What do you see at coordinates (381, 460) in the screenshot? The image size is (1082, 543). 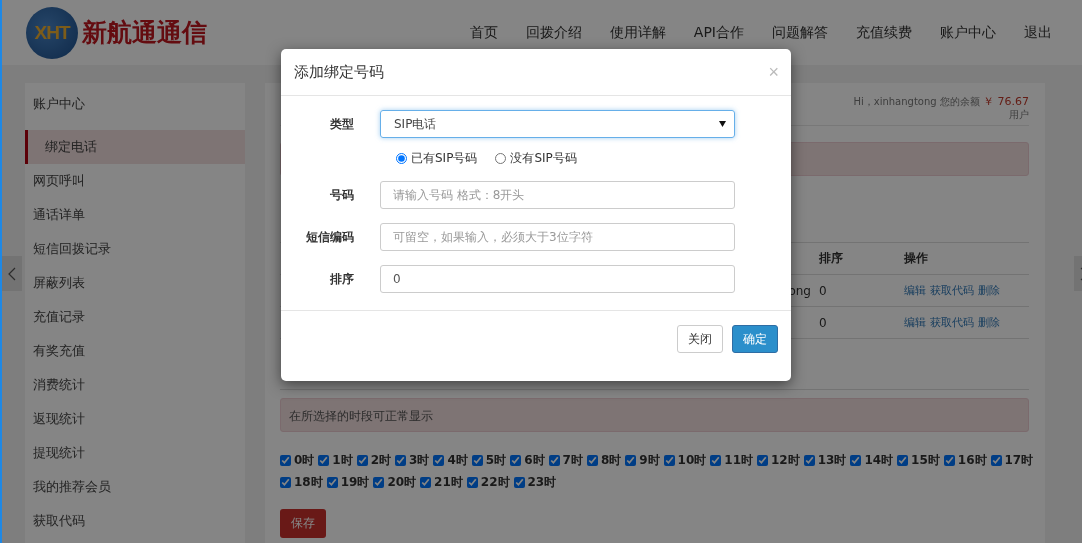 I see `hour-label: 2时` at bounding box center [381, 460].